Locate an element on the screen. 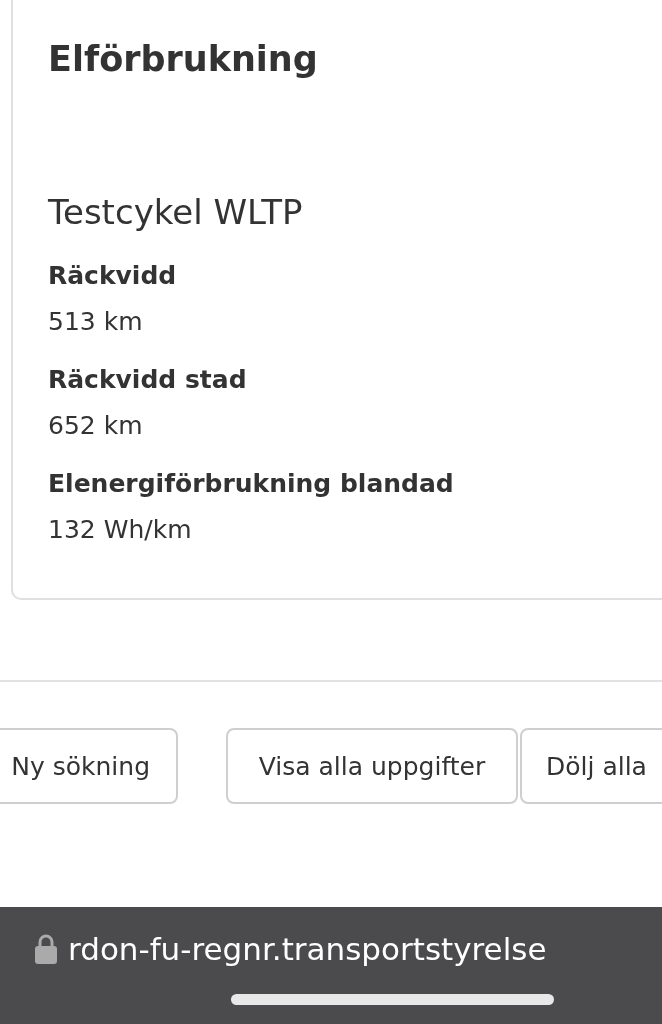 Image resolution: width=662 pixels, height=1024 pixels. action-button: Dölj alla is located at coordinates (591, 766).